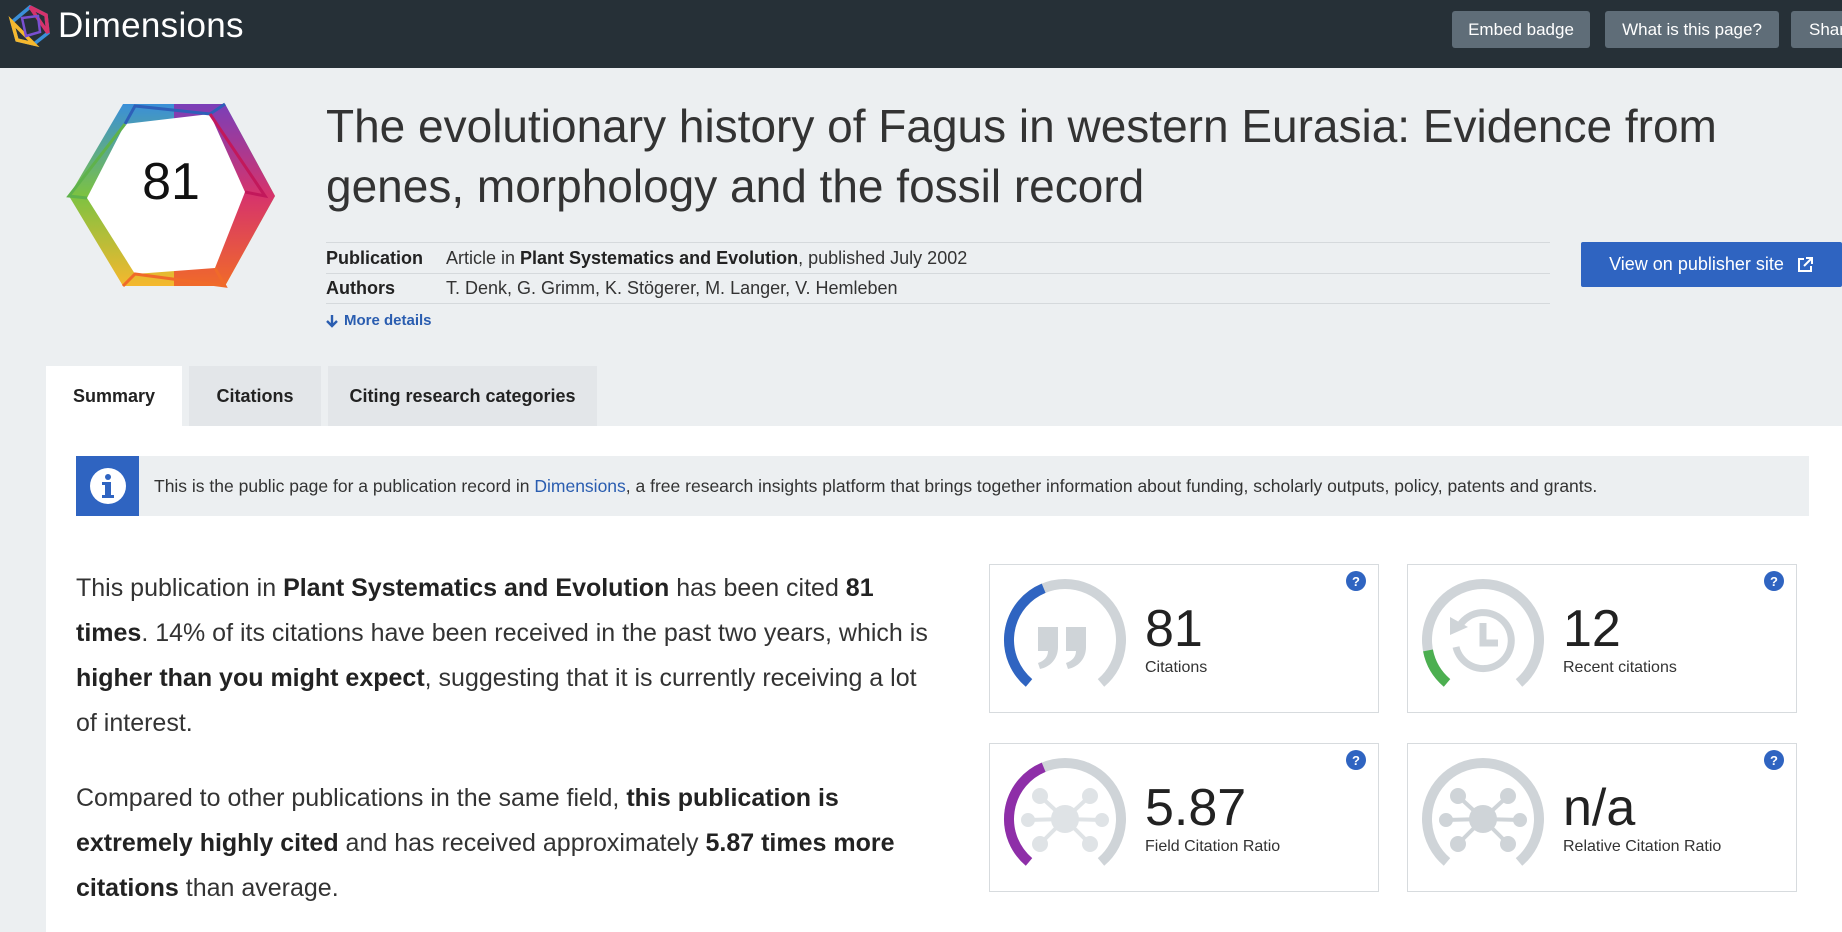 The width and height of the screenshot is (1842, 932). I want to click on more-details-link: More details, so click(379, 320).